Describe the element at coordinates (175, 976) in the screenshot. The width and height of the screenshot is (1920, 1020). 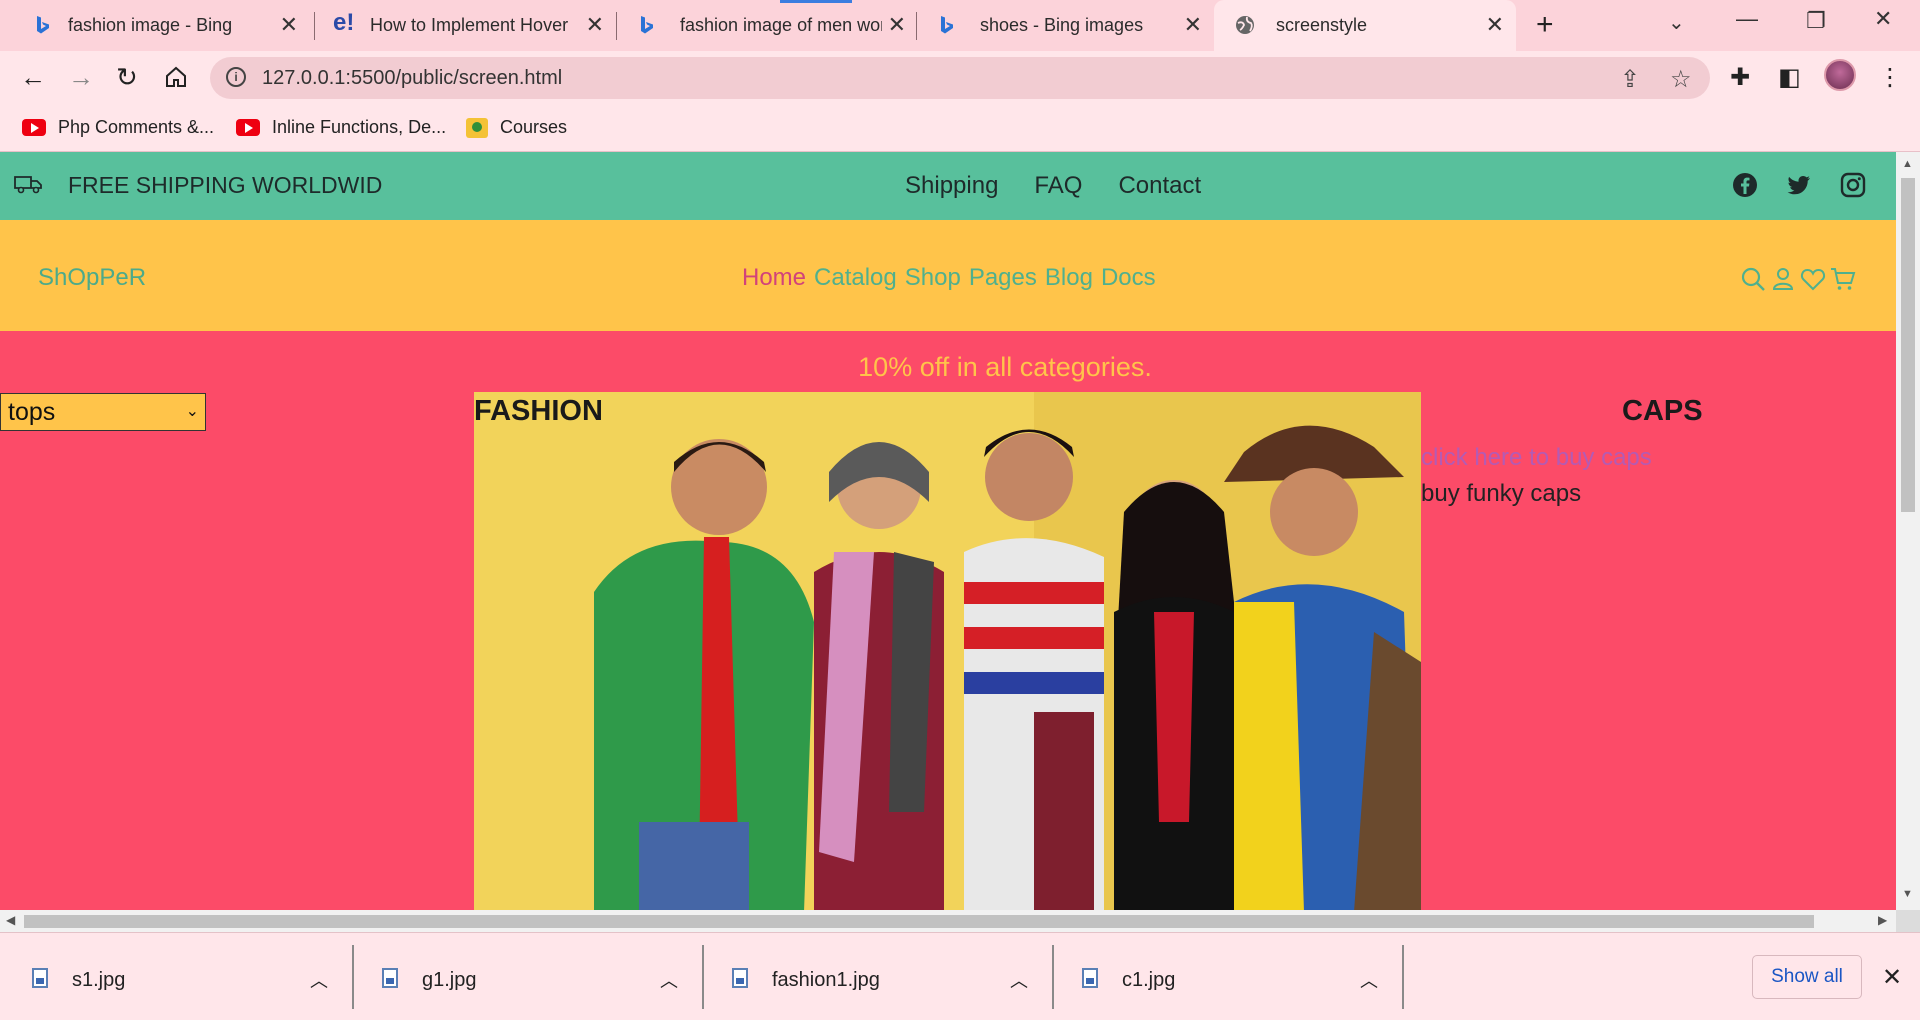
I see `download-item: s1.jpg ︿` at that location.